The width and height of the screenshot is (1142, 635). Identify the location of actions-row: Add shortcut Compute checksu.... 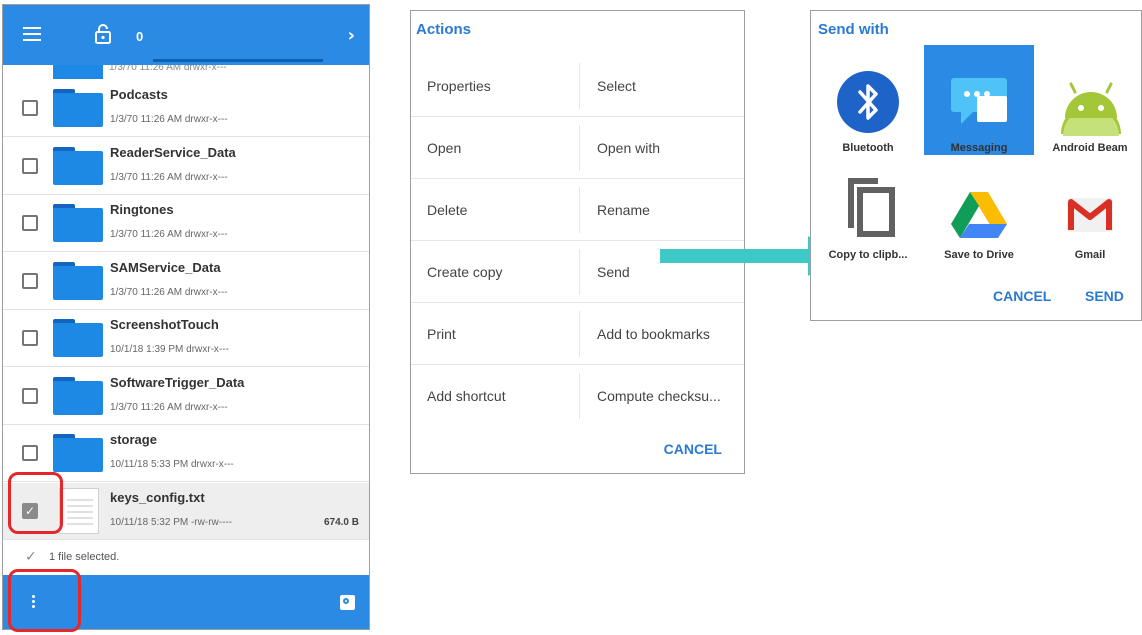
(577, 396).